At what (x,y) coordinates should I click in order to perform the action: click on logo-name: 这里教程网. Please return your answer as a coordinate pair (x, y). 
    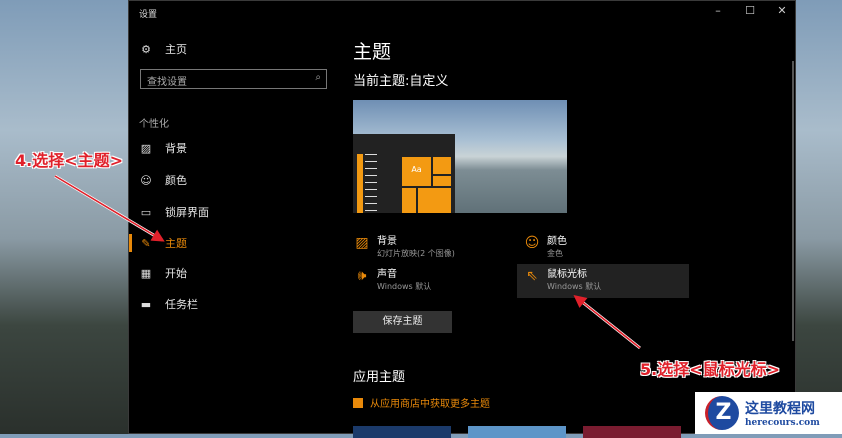
    Looking at the image, I should click on (780, 409).